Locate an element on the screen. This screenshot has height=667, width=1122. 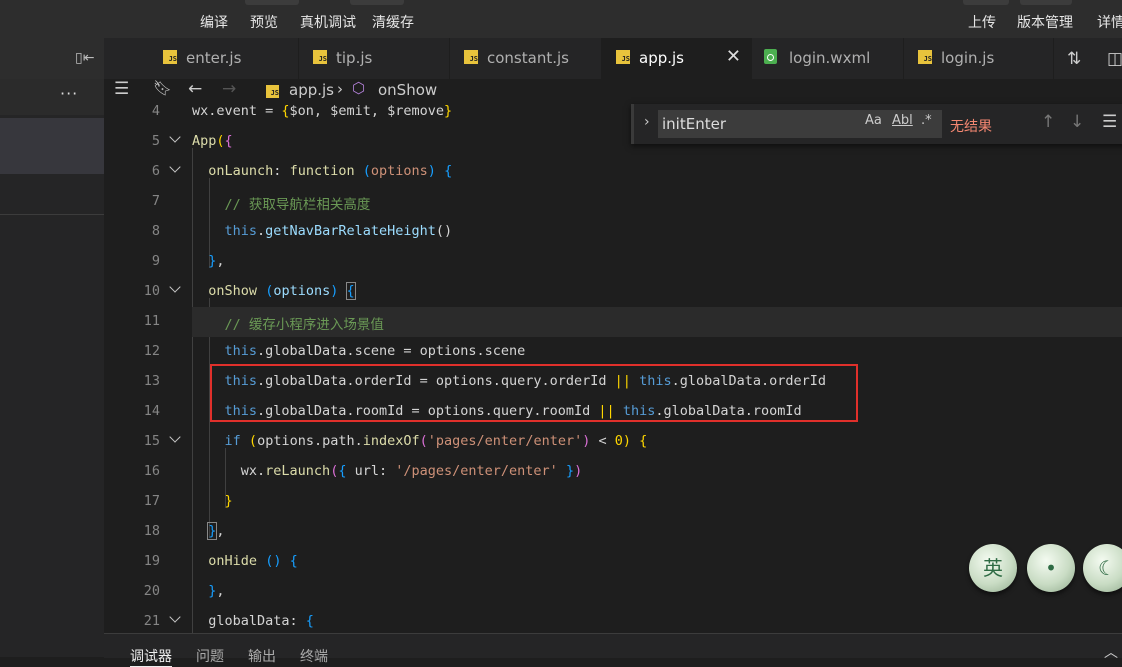
line-number: 8 is located at coordinates (155, 231).